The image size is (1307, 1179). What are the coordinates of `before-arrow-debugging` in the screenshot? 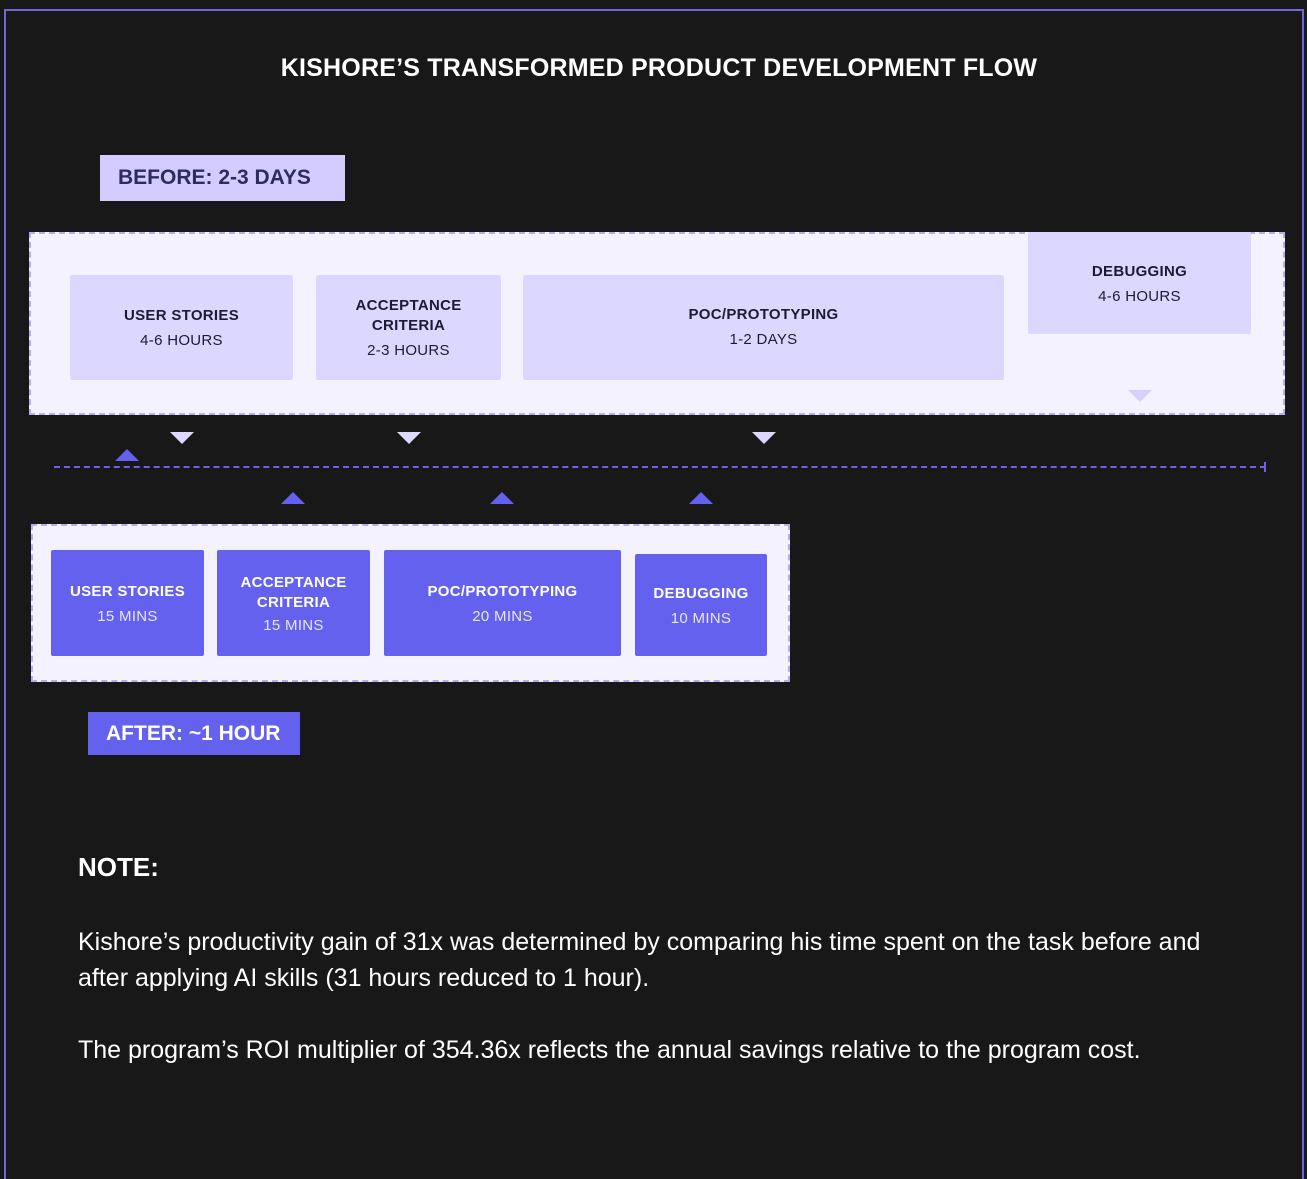 It's located at (1140, 396).